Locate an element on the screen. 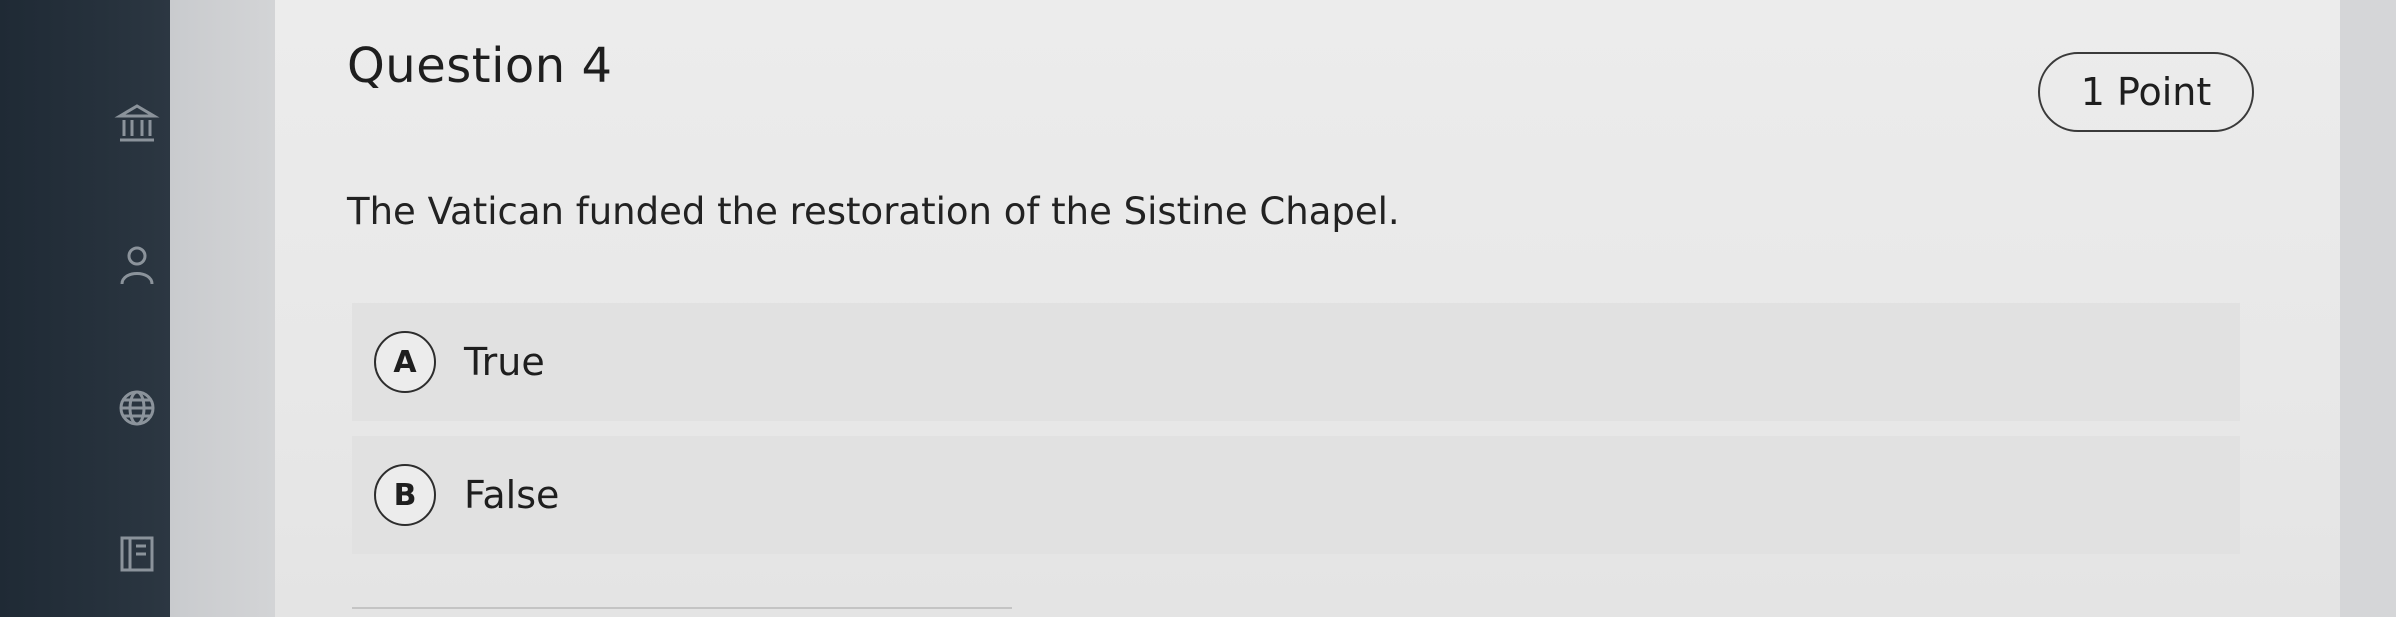 This screenshot has width=2396, height=617. left-nav-rail is located at coordinates (85, 308).